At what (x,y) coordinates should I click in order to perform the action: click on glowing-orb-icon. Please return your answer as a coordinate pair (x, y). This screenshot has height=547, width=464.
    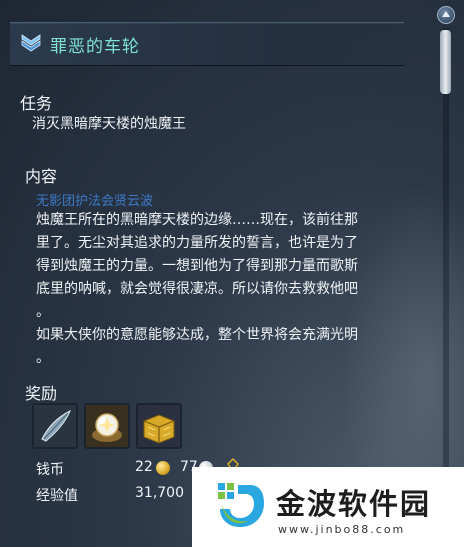
    Looking at the image, I should click on (107, 426).